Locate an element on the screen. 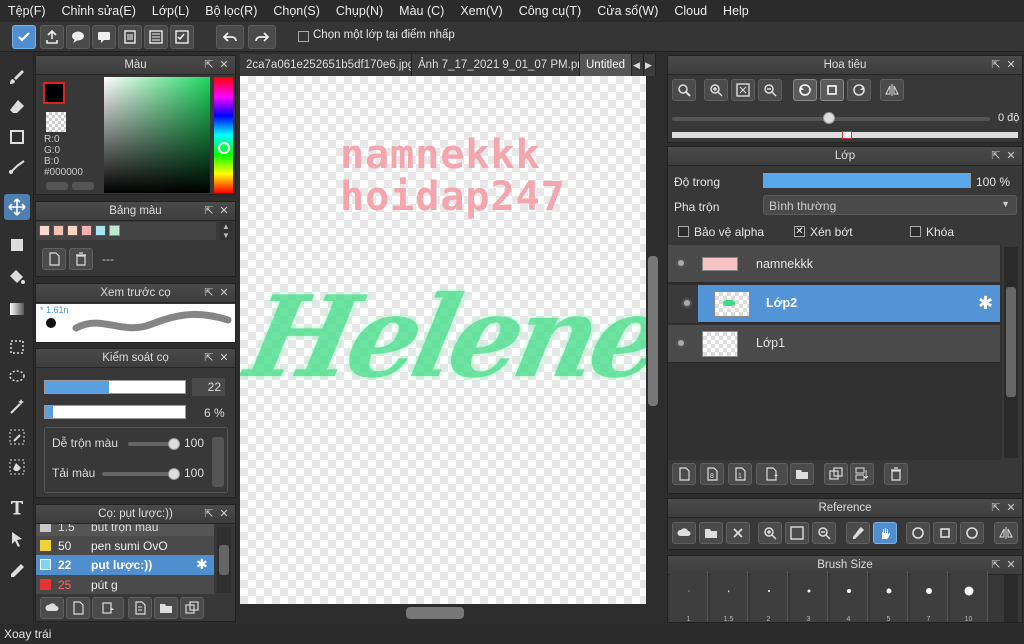 This screenshot has height=644, width=1024. fit-window-button is located at coordinates (743, 90).